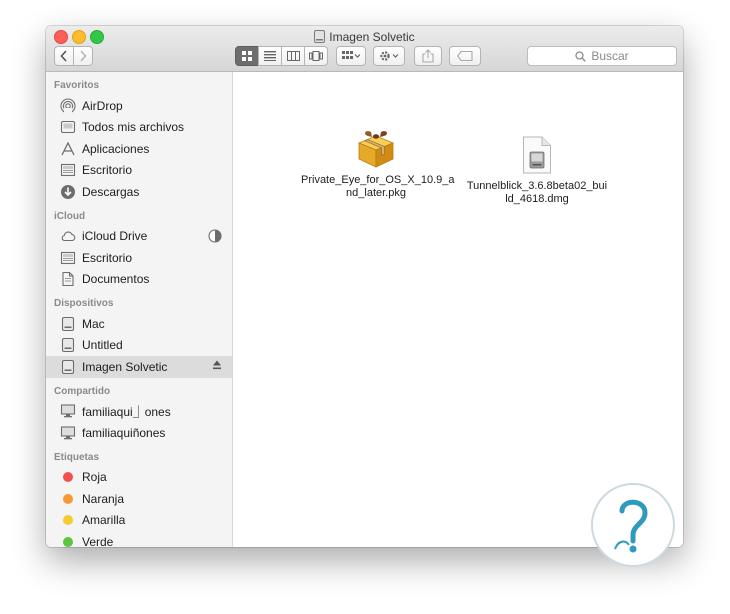 This screenshot has width=730, height=614. I want to click on list-view-button, so click(270, 56).